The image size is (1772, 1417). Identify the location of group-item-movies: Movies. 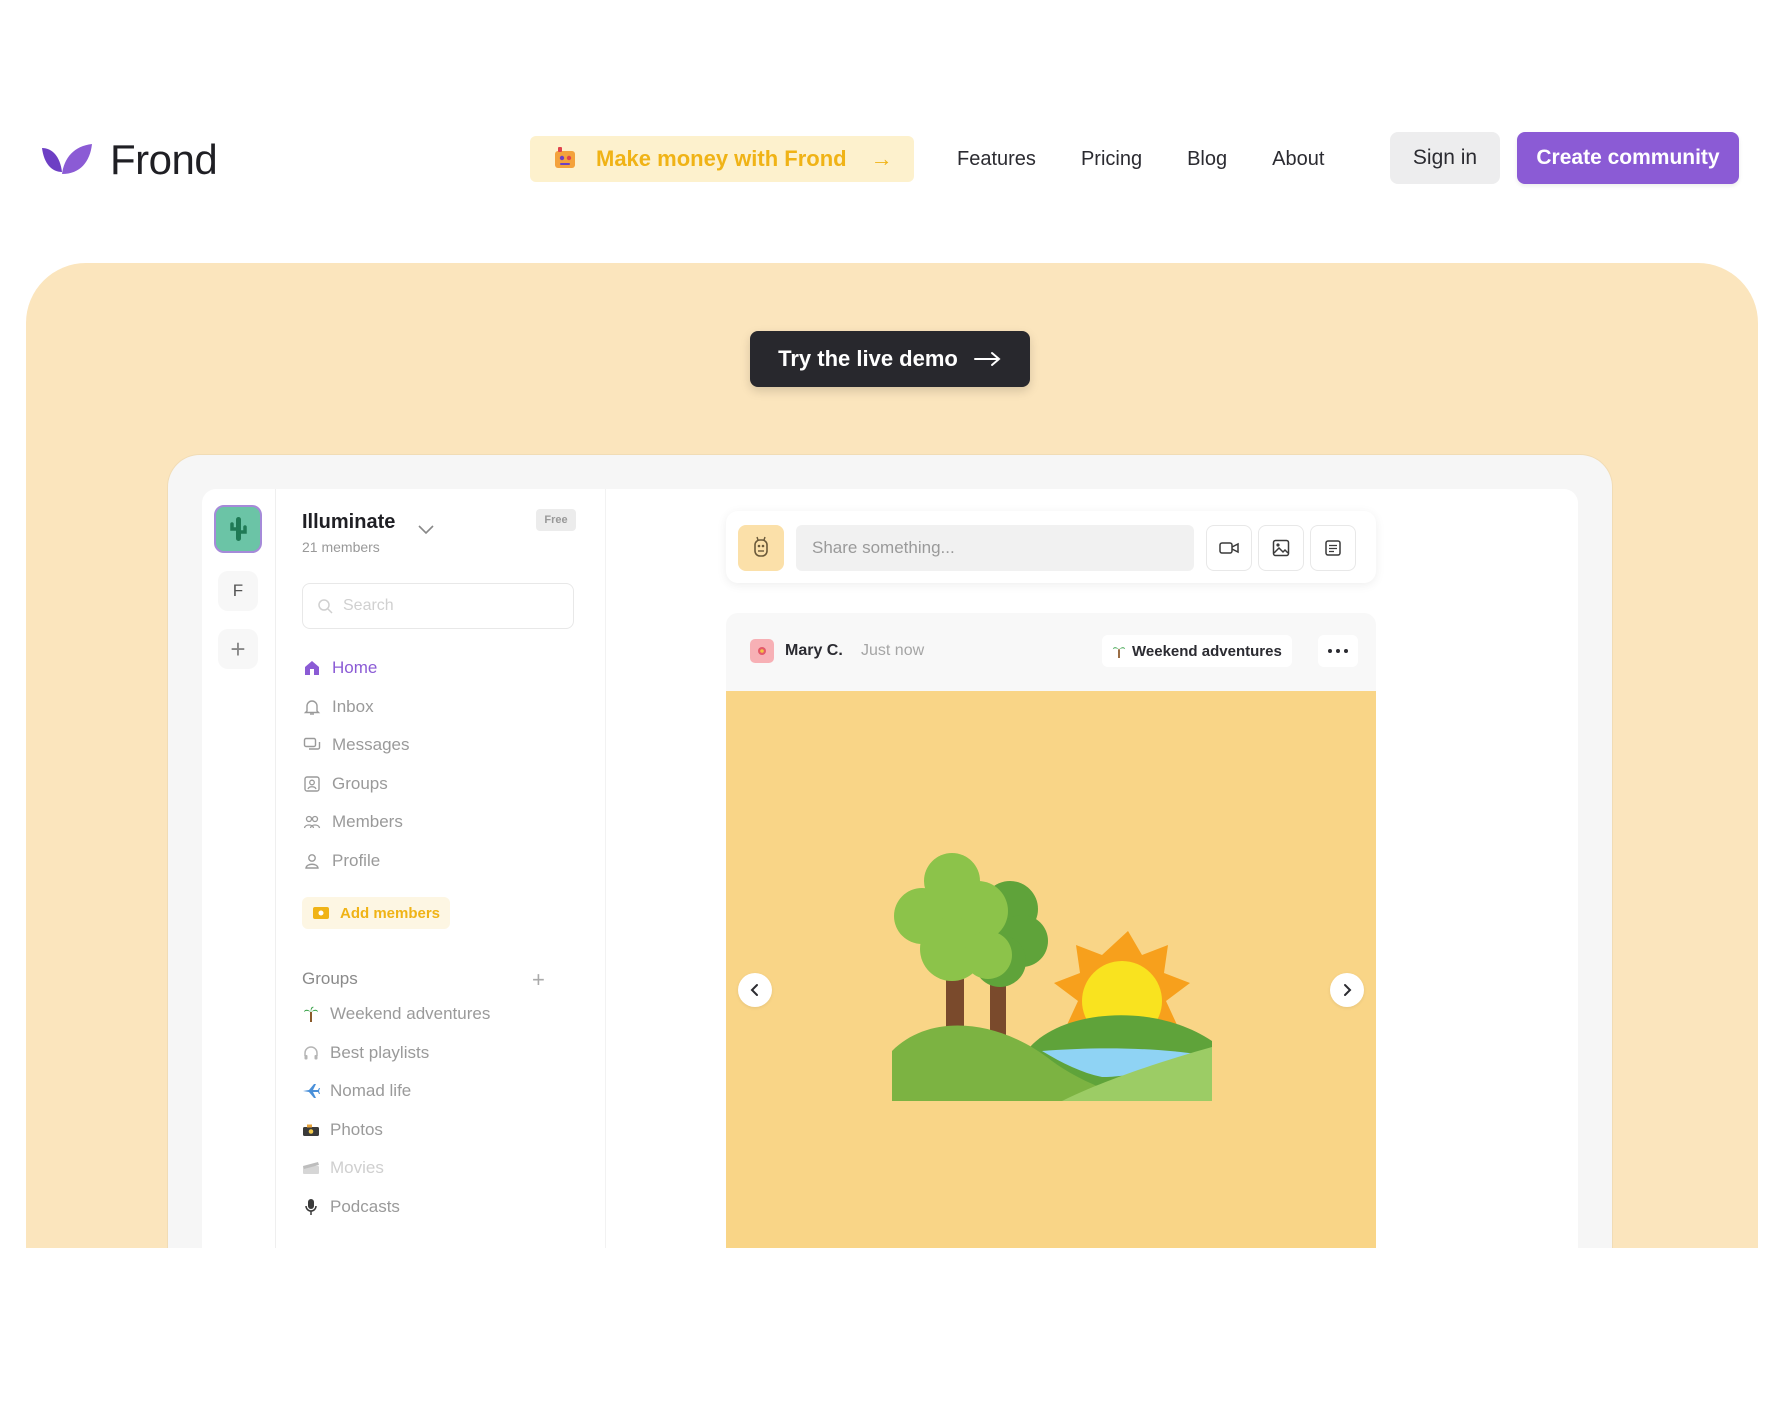
(396, 1168).